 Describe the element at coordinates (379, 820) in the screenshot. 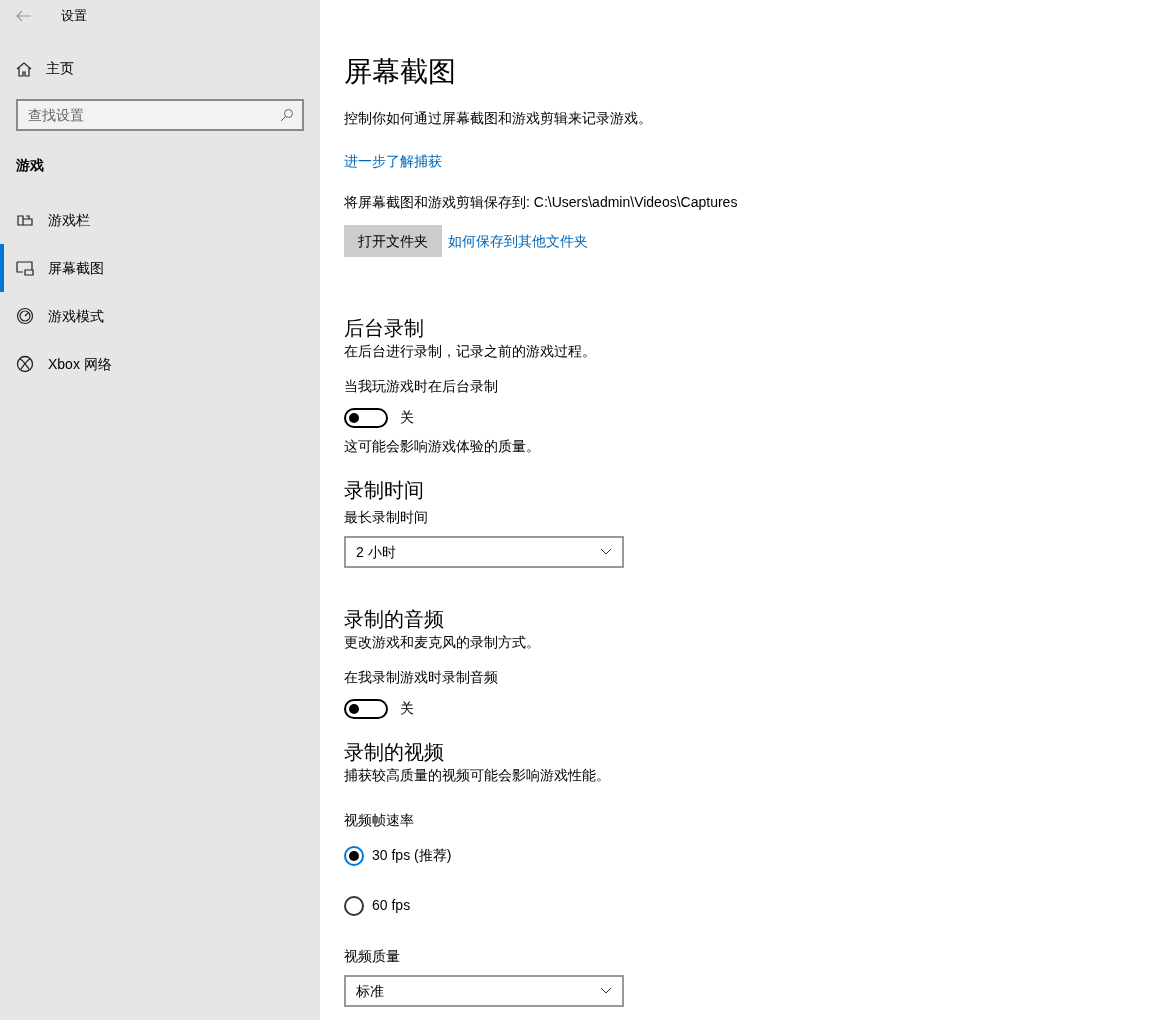

I see `radio-group-label: 视频帧速率` at that location.